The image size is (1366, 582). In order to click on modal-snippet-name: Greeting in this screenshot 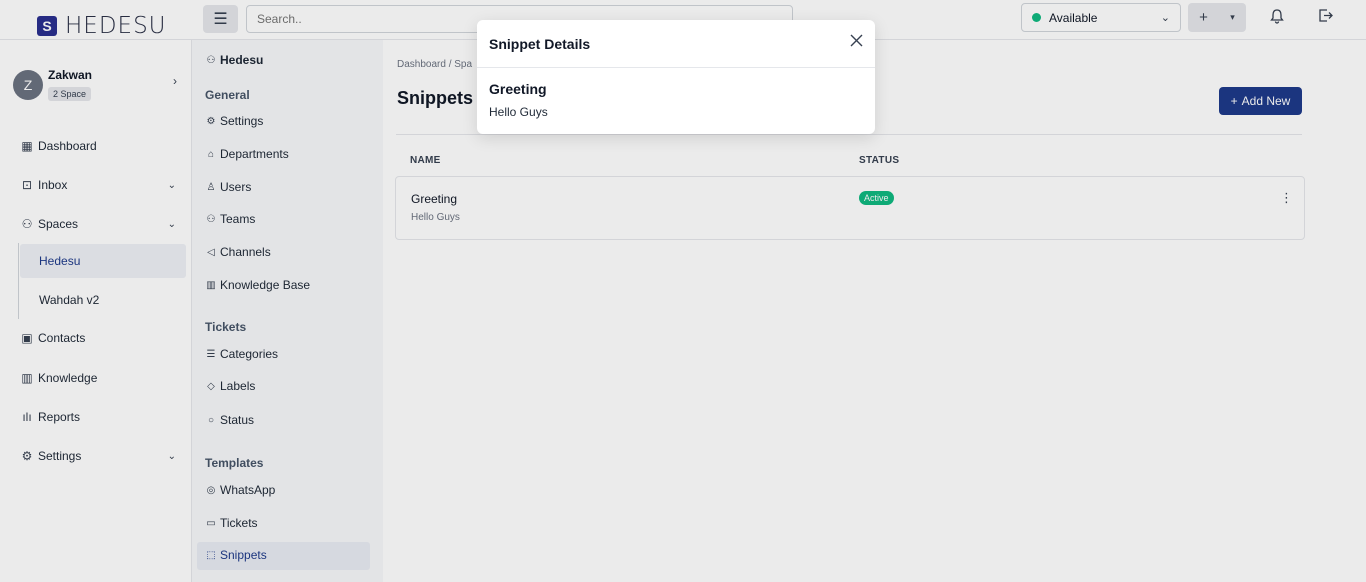, I will do `click(518, 89)`.